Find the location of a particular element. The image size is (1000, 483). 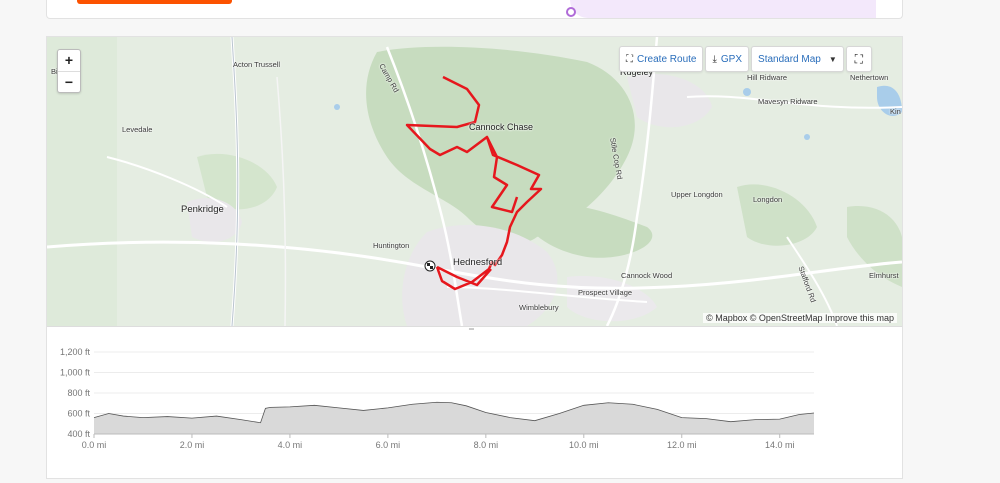

map-label-huntington: Huntington is located at coordinates (391, 245).